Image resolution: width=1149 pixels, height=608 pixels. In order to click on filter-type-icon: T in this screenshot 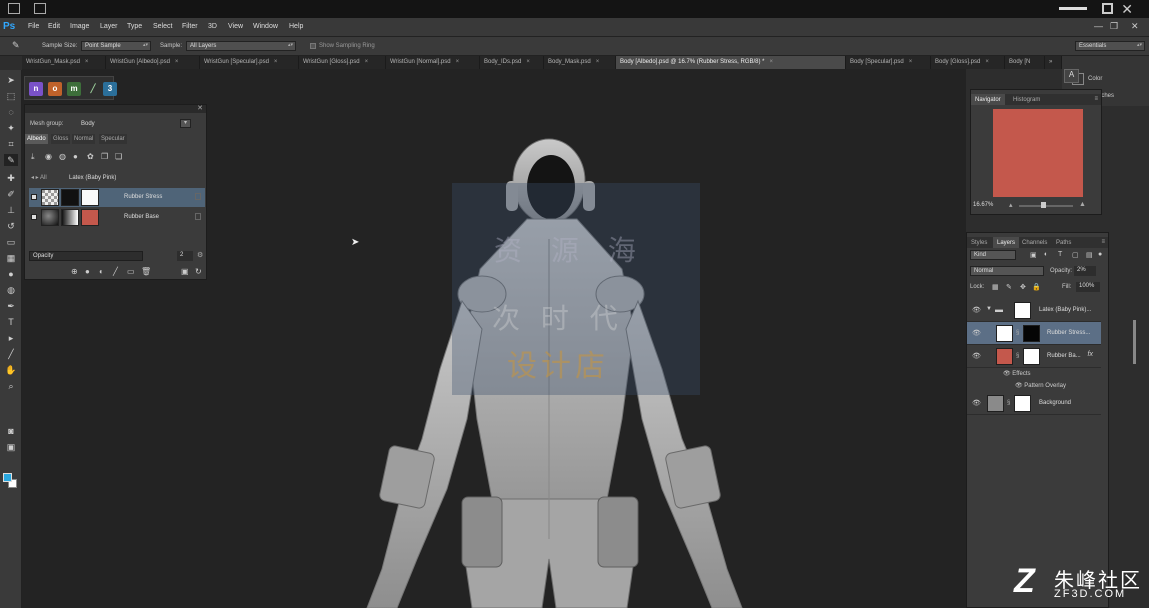, I will do `click(1060, 254)`.